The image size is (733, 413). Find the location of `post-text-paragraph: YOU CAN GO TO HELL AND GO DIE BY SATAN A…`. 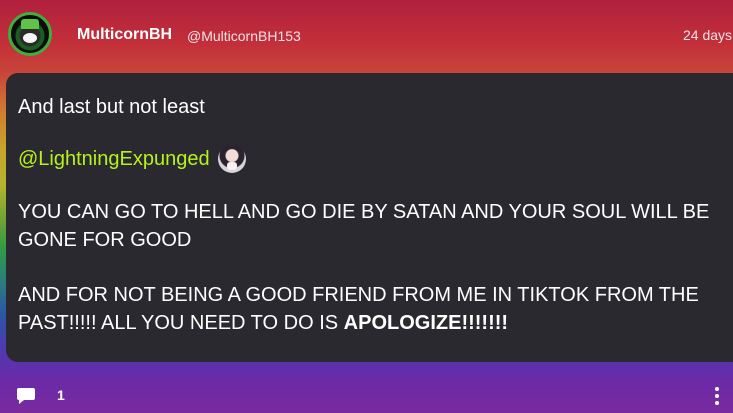

post-text-paragraph: YOU CAN GO TO HELL AND GO DIE BY SATAN A… is located at coordinates (364, 226).